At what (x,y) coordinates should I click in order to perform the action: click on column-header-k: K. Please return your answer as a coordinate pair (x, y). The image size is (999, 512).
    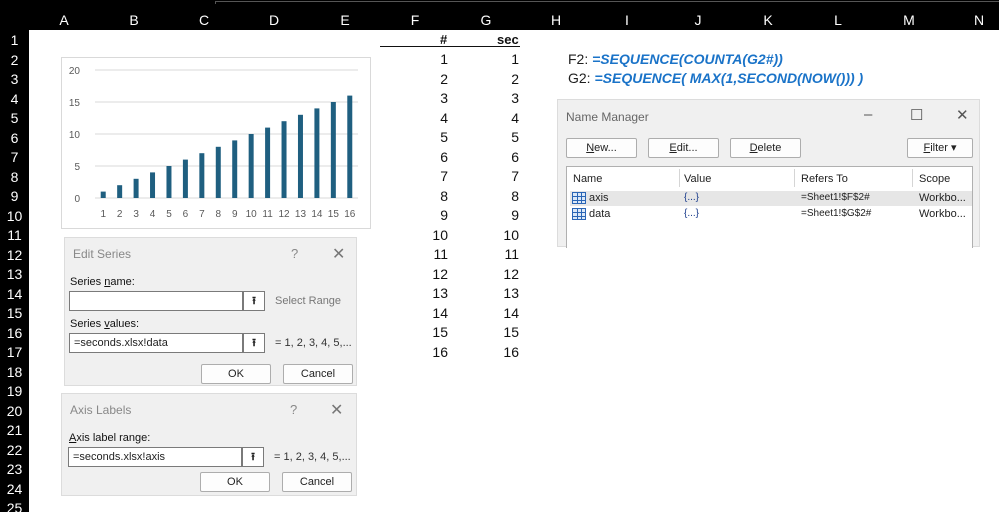
    Looking at the image, I should click on (768, 20).